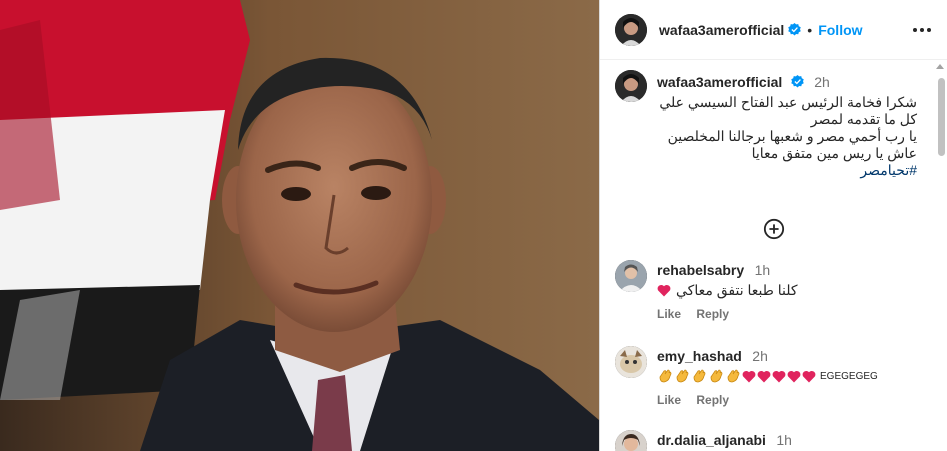 This screenshot has width=947, height=451. Describe the element at coordinates (922, 30) in the screenshot. I see `more-options-icon` at that location.